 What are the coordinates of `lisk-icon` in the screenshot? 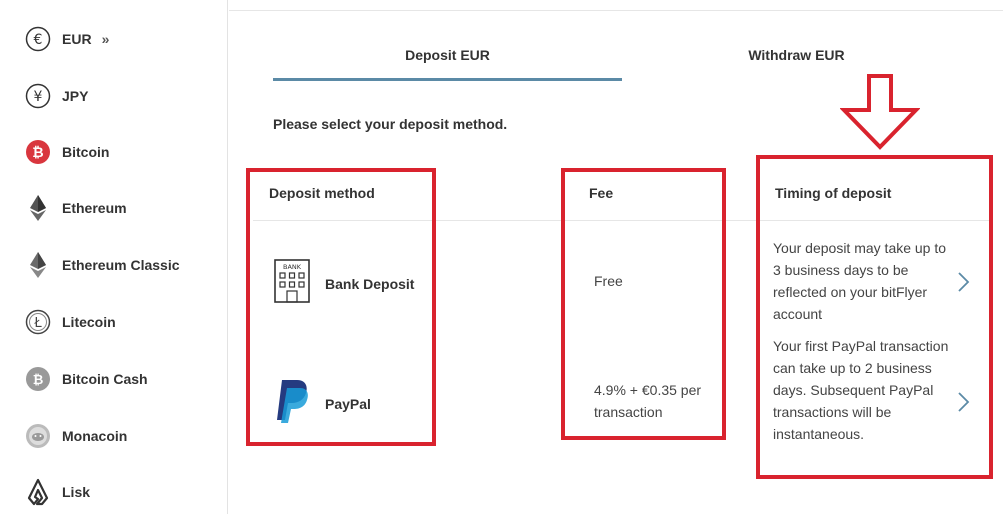 It's located at (38, 492).